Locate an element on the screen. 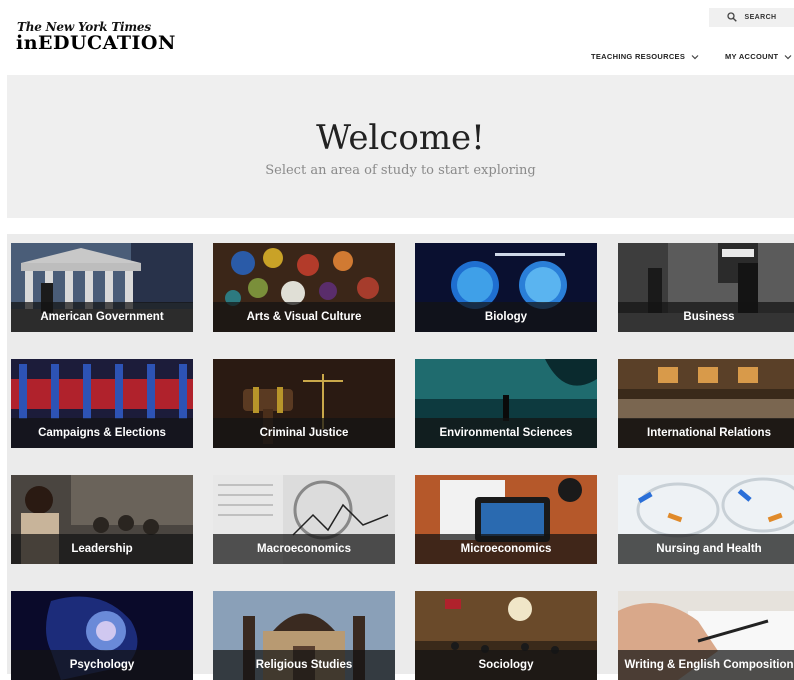 Image resolution: width=794 pixels, height=680 pixels. tile-label: Microeconomics is located at coordinates (506, 549).